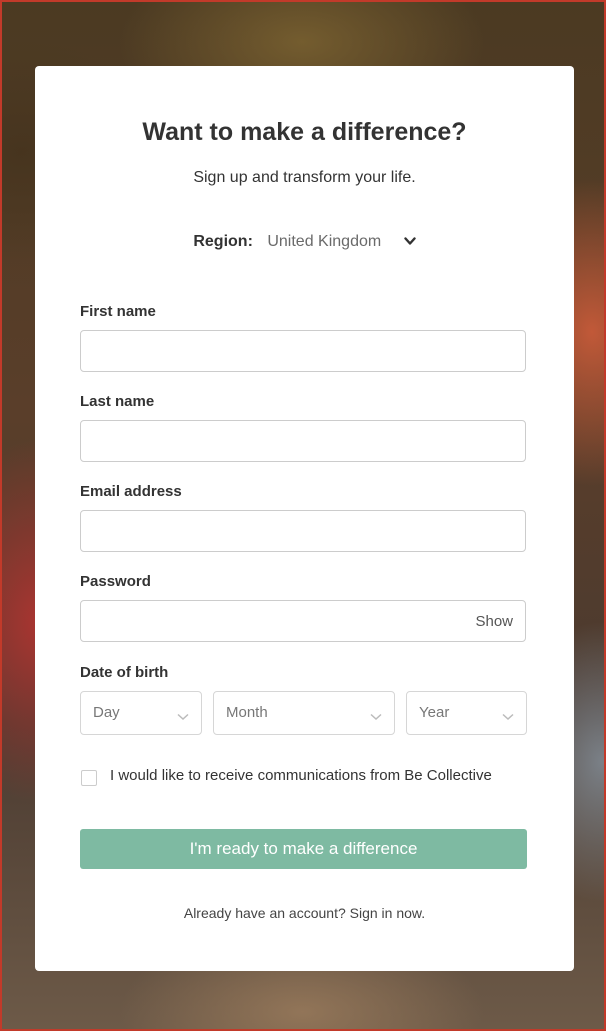 This screenshot has width=606, height=1031. Describe the element at coordinates (106, 712) in the screenshot. I see `day-select-value: Day` at that location.